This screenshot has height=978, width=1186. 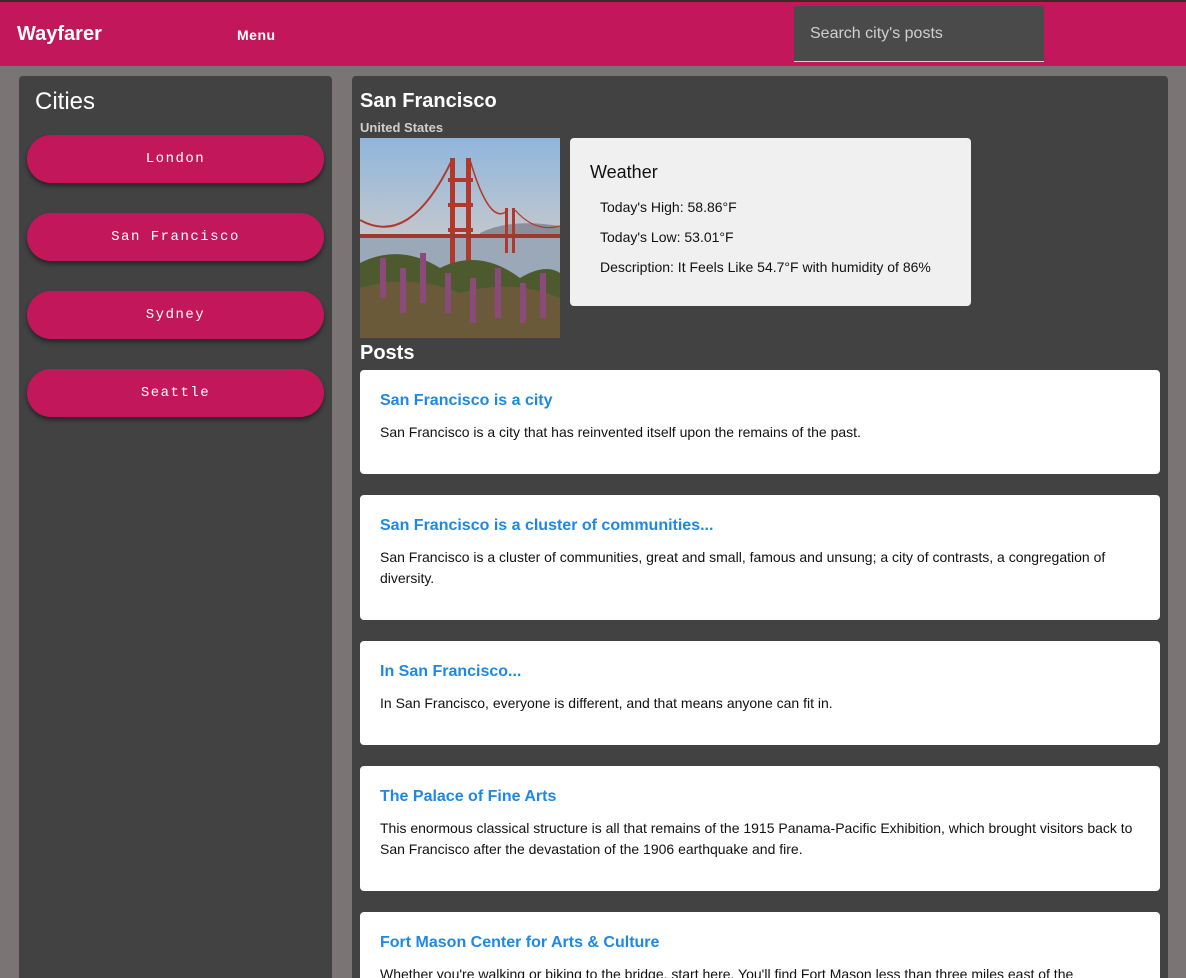 What do you see at coordinates (624, 172) in the screenshot?
I see `weather-title: Weather` at bounding box center [624, 172].